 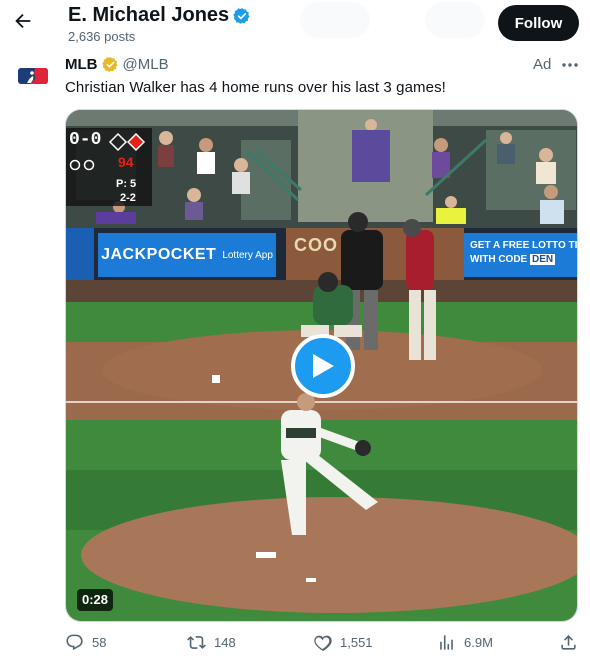 I want to click on scorebug: 0-0 94 P: 5 2-2, so click(x=109, y=167).